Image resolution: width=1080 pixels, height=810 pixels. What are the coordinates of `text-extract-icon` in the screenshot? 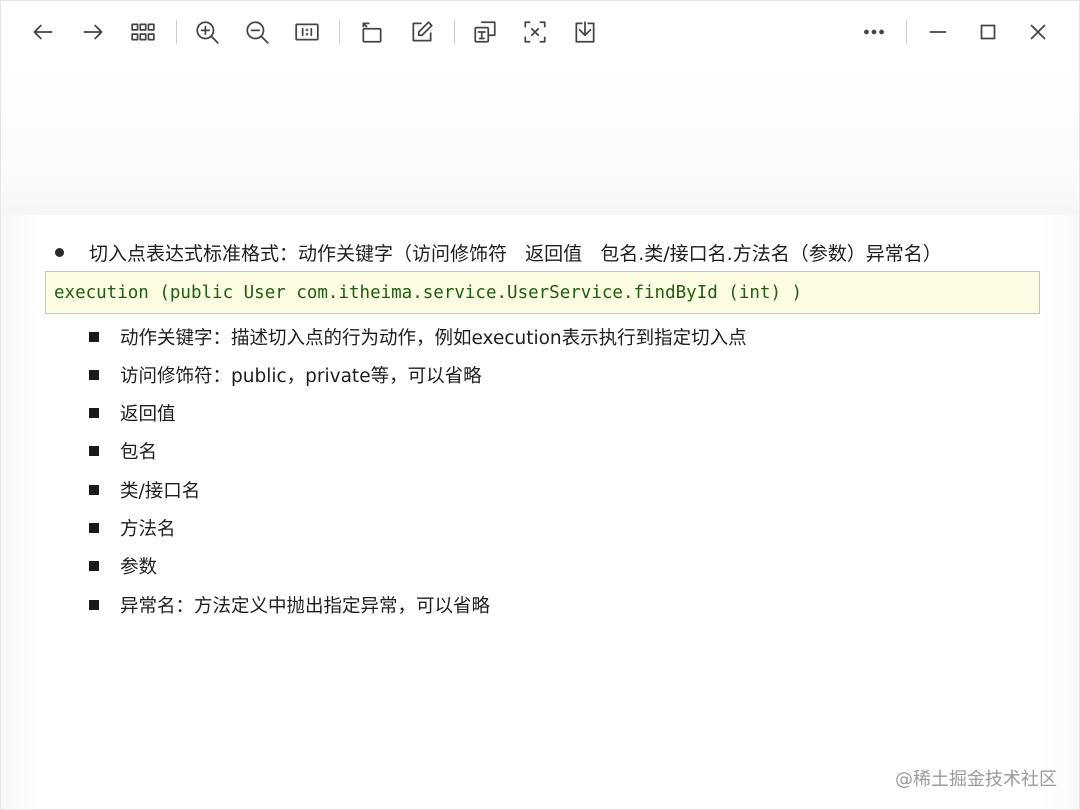 It's located at (535, 32).